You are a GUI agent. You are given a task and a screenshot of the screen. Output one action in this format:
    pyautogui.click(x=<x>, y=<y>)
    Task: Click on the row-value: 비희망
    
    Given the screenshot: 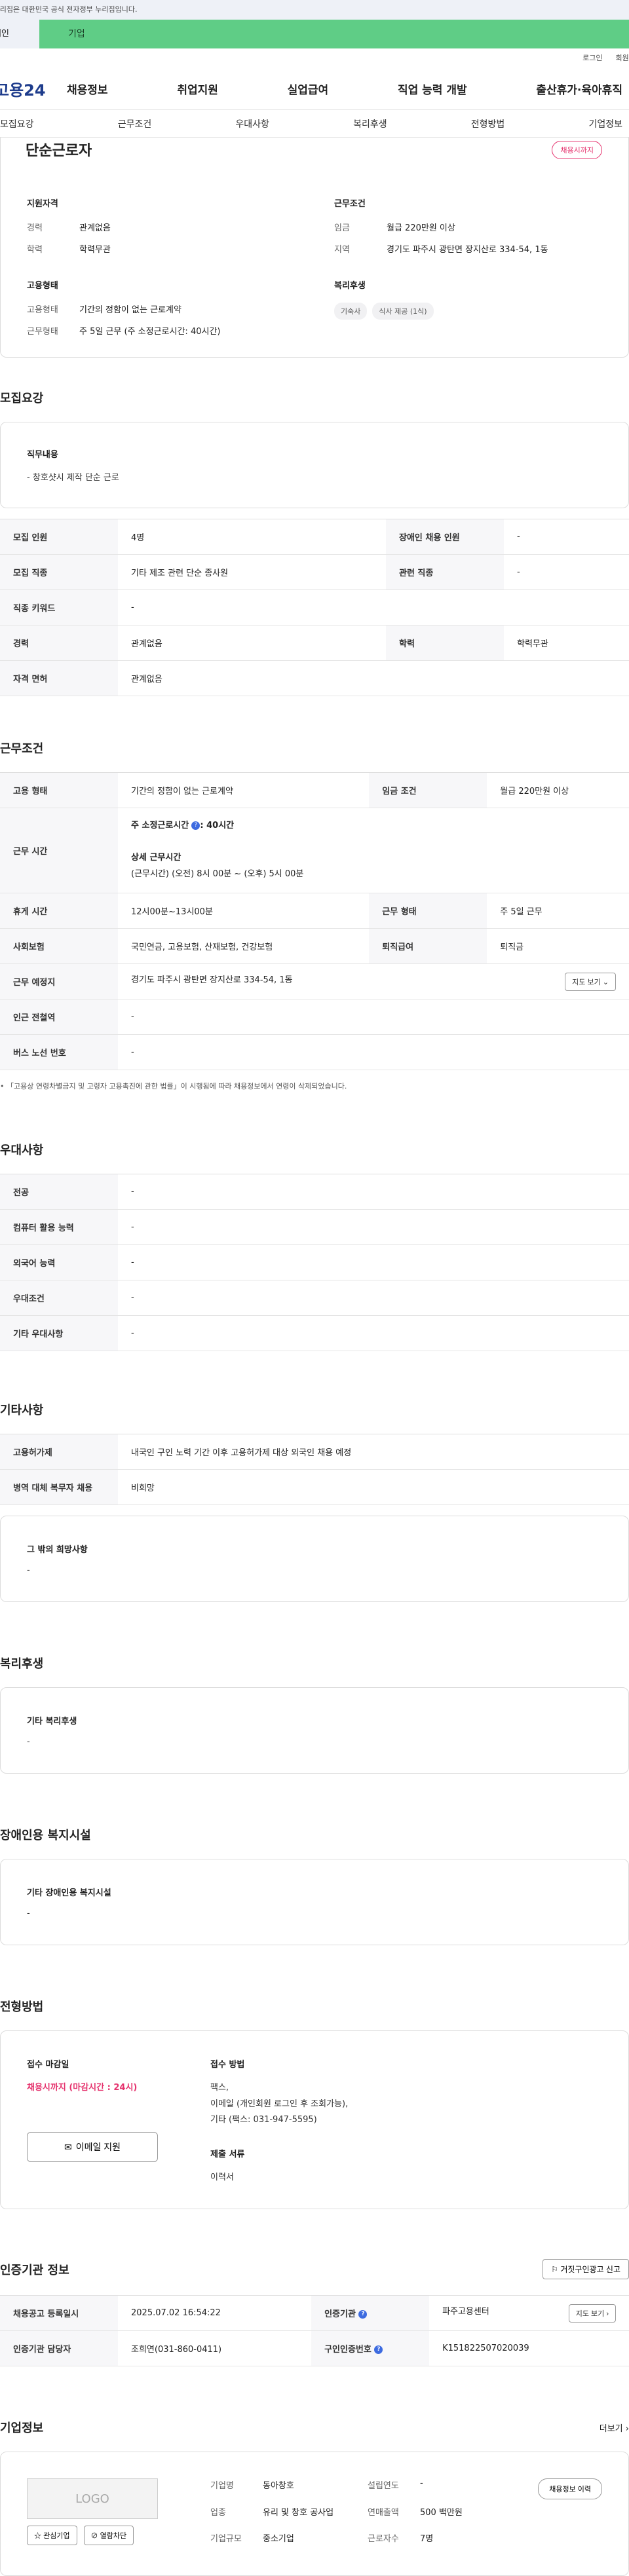 What is the action you would take?
    pyautogui.click(x=373, y=1487)
    